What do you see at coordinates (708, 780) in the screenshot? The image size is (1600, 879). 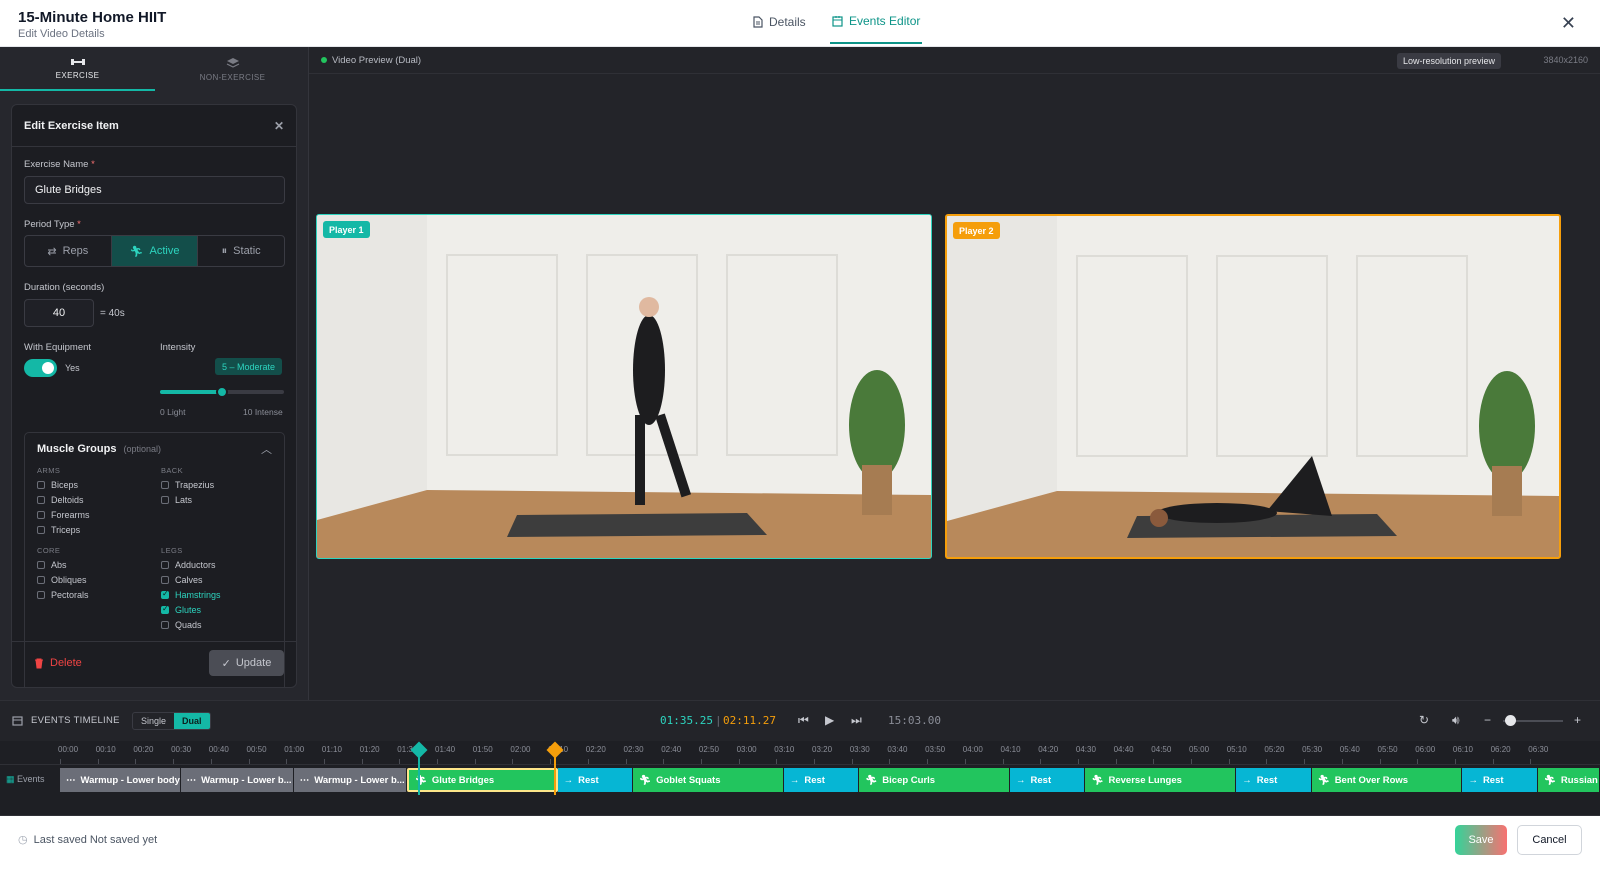 I see `event-block-exercise: 🏃︎ Goblet Squats` at bounding box center [708, 780].